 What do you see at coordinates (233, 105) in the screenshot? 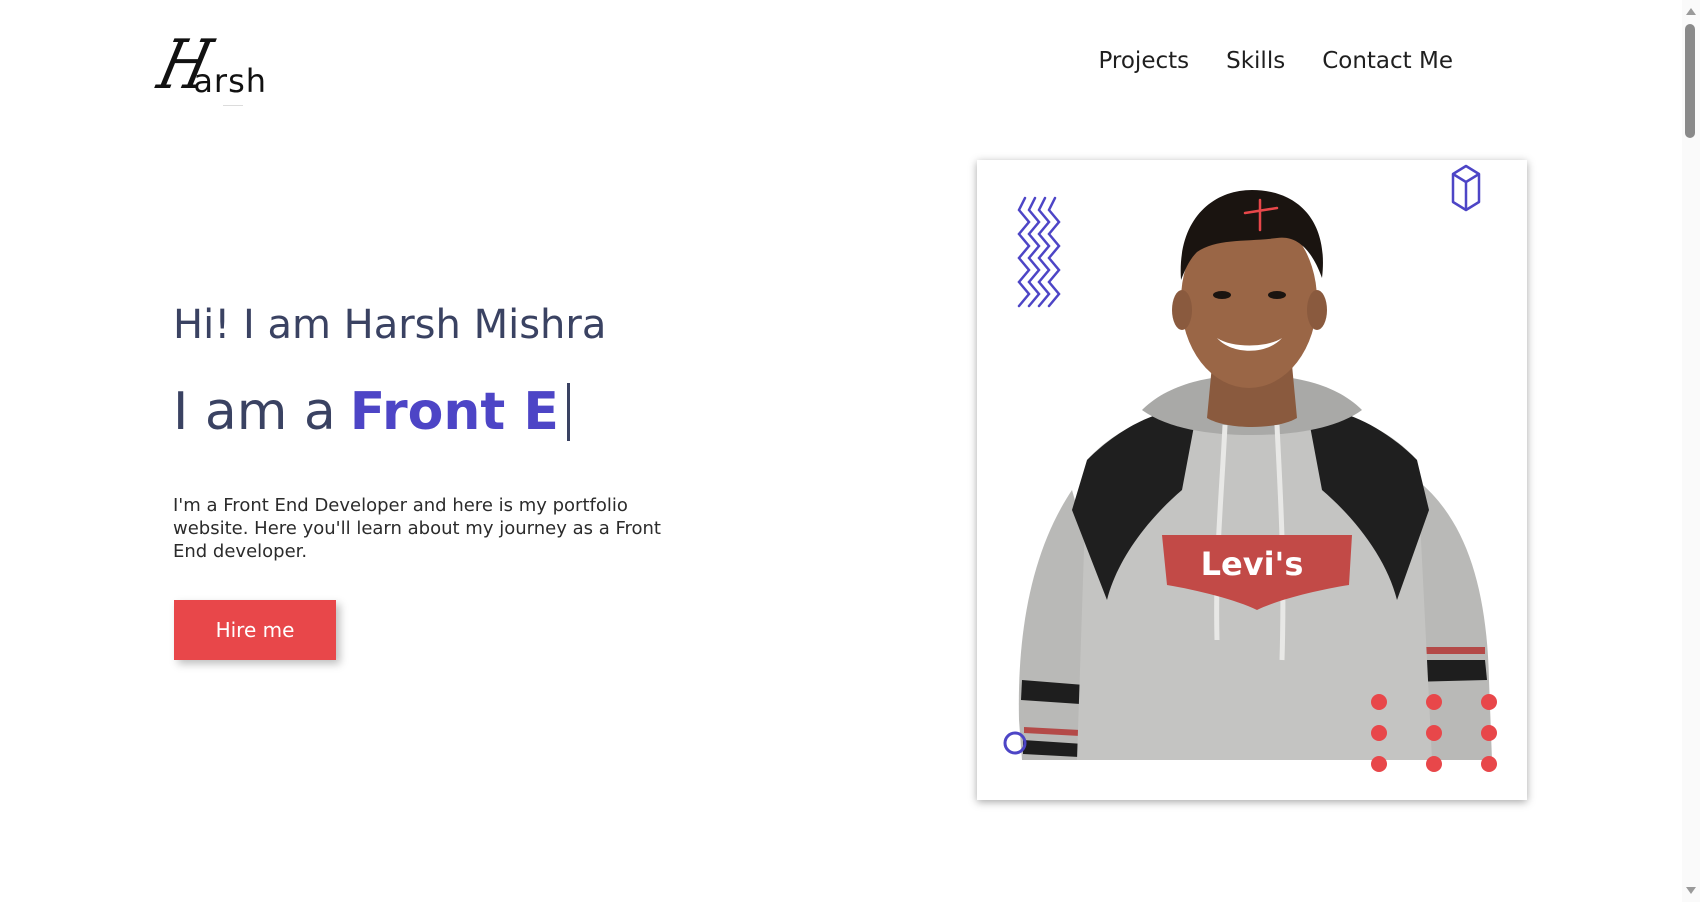
I see `logo-underline` at bounding box center [233, 105].